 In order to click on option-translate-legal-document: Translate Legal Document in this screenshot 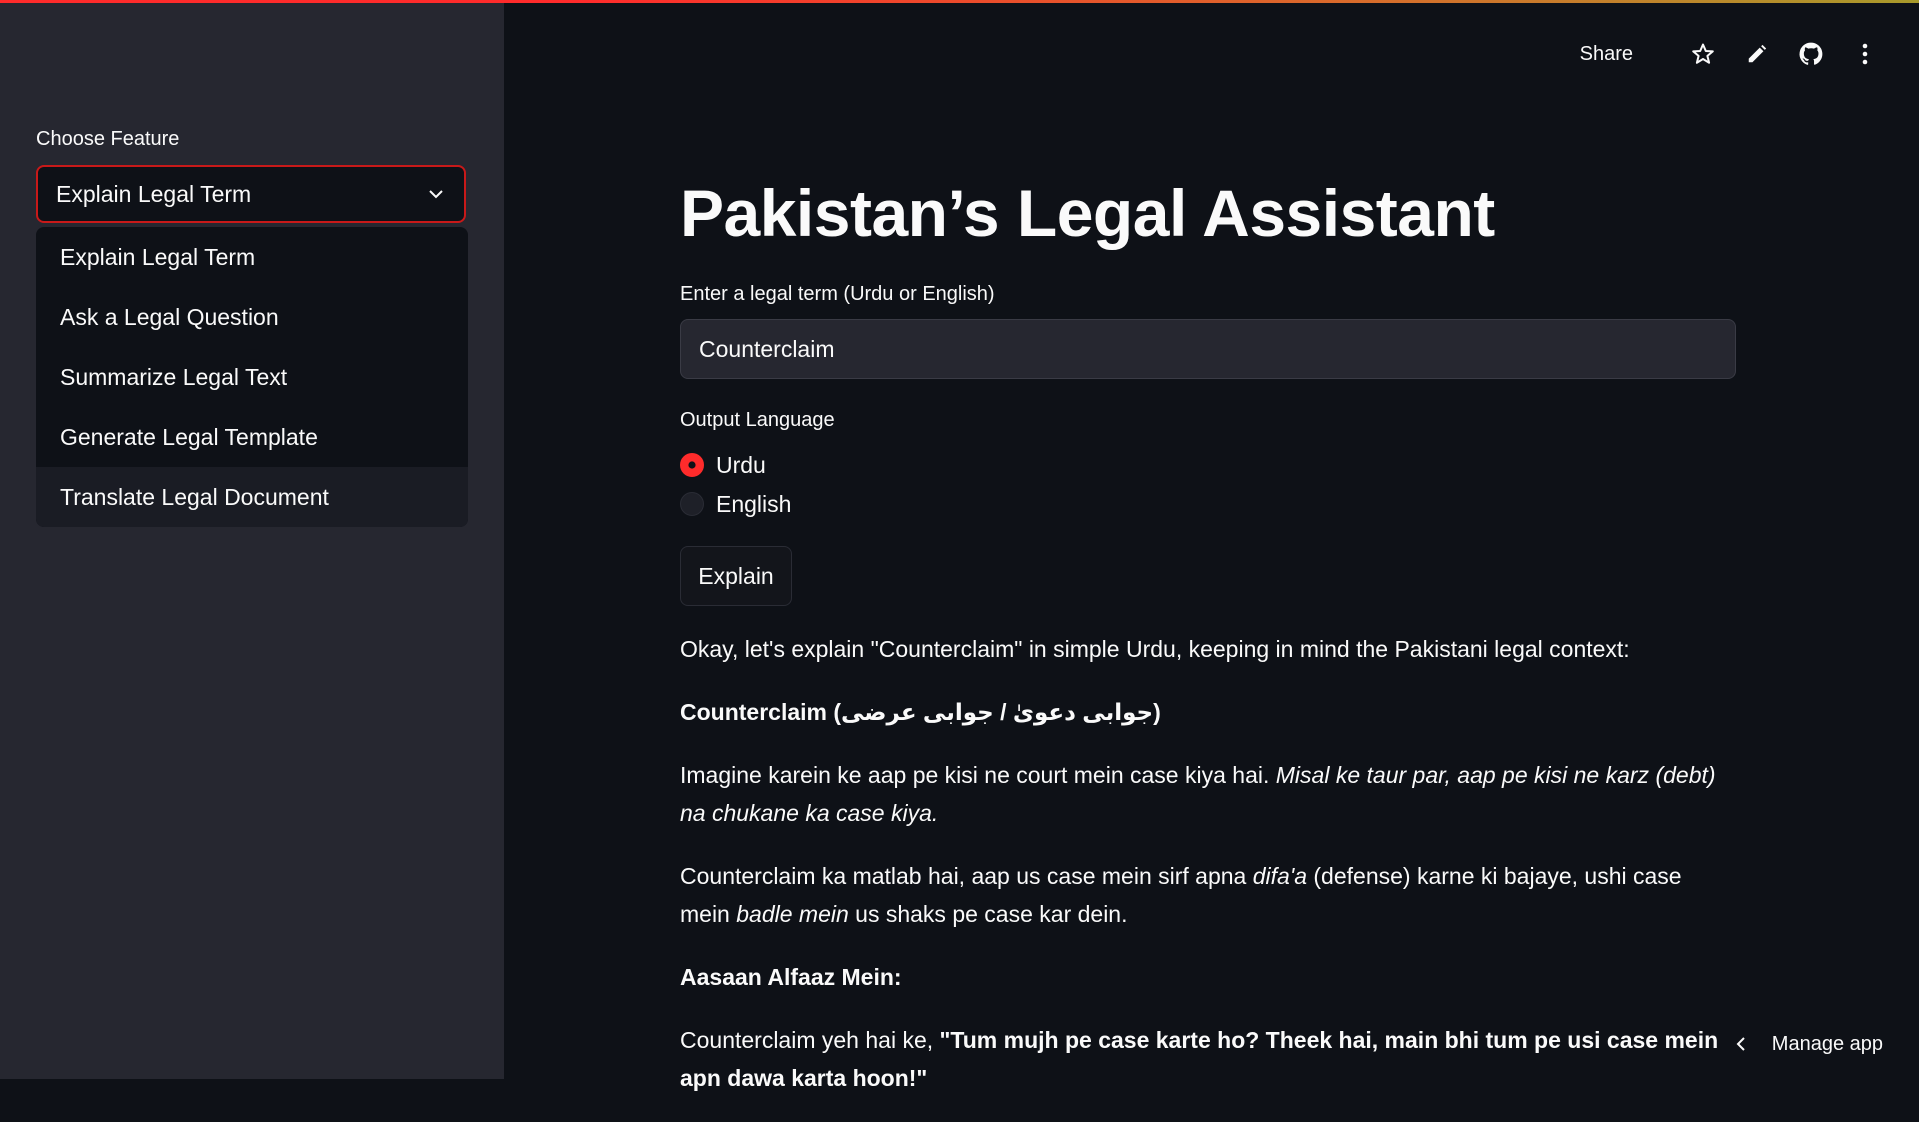, I will do `click(252, 497)`.